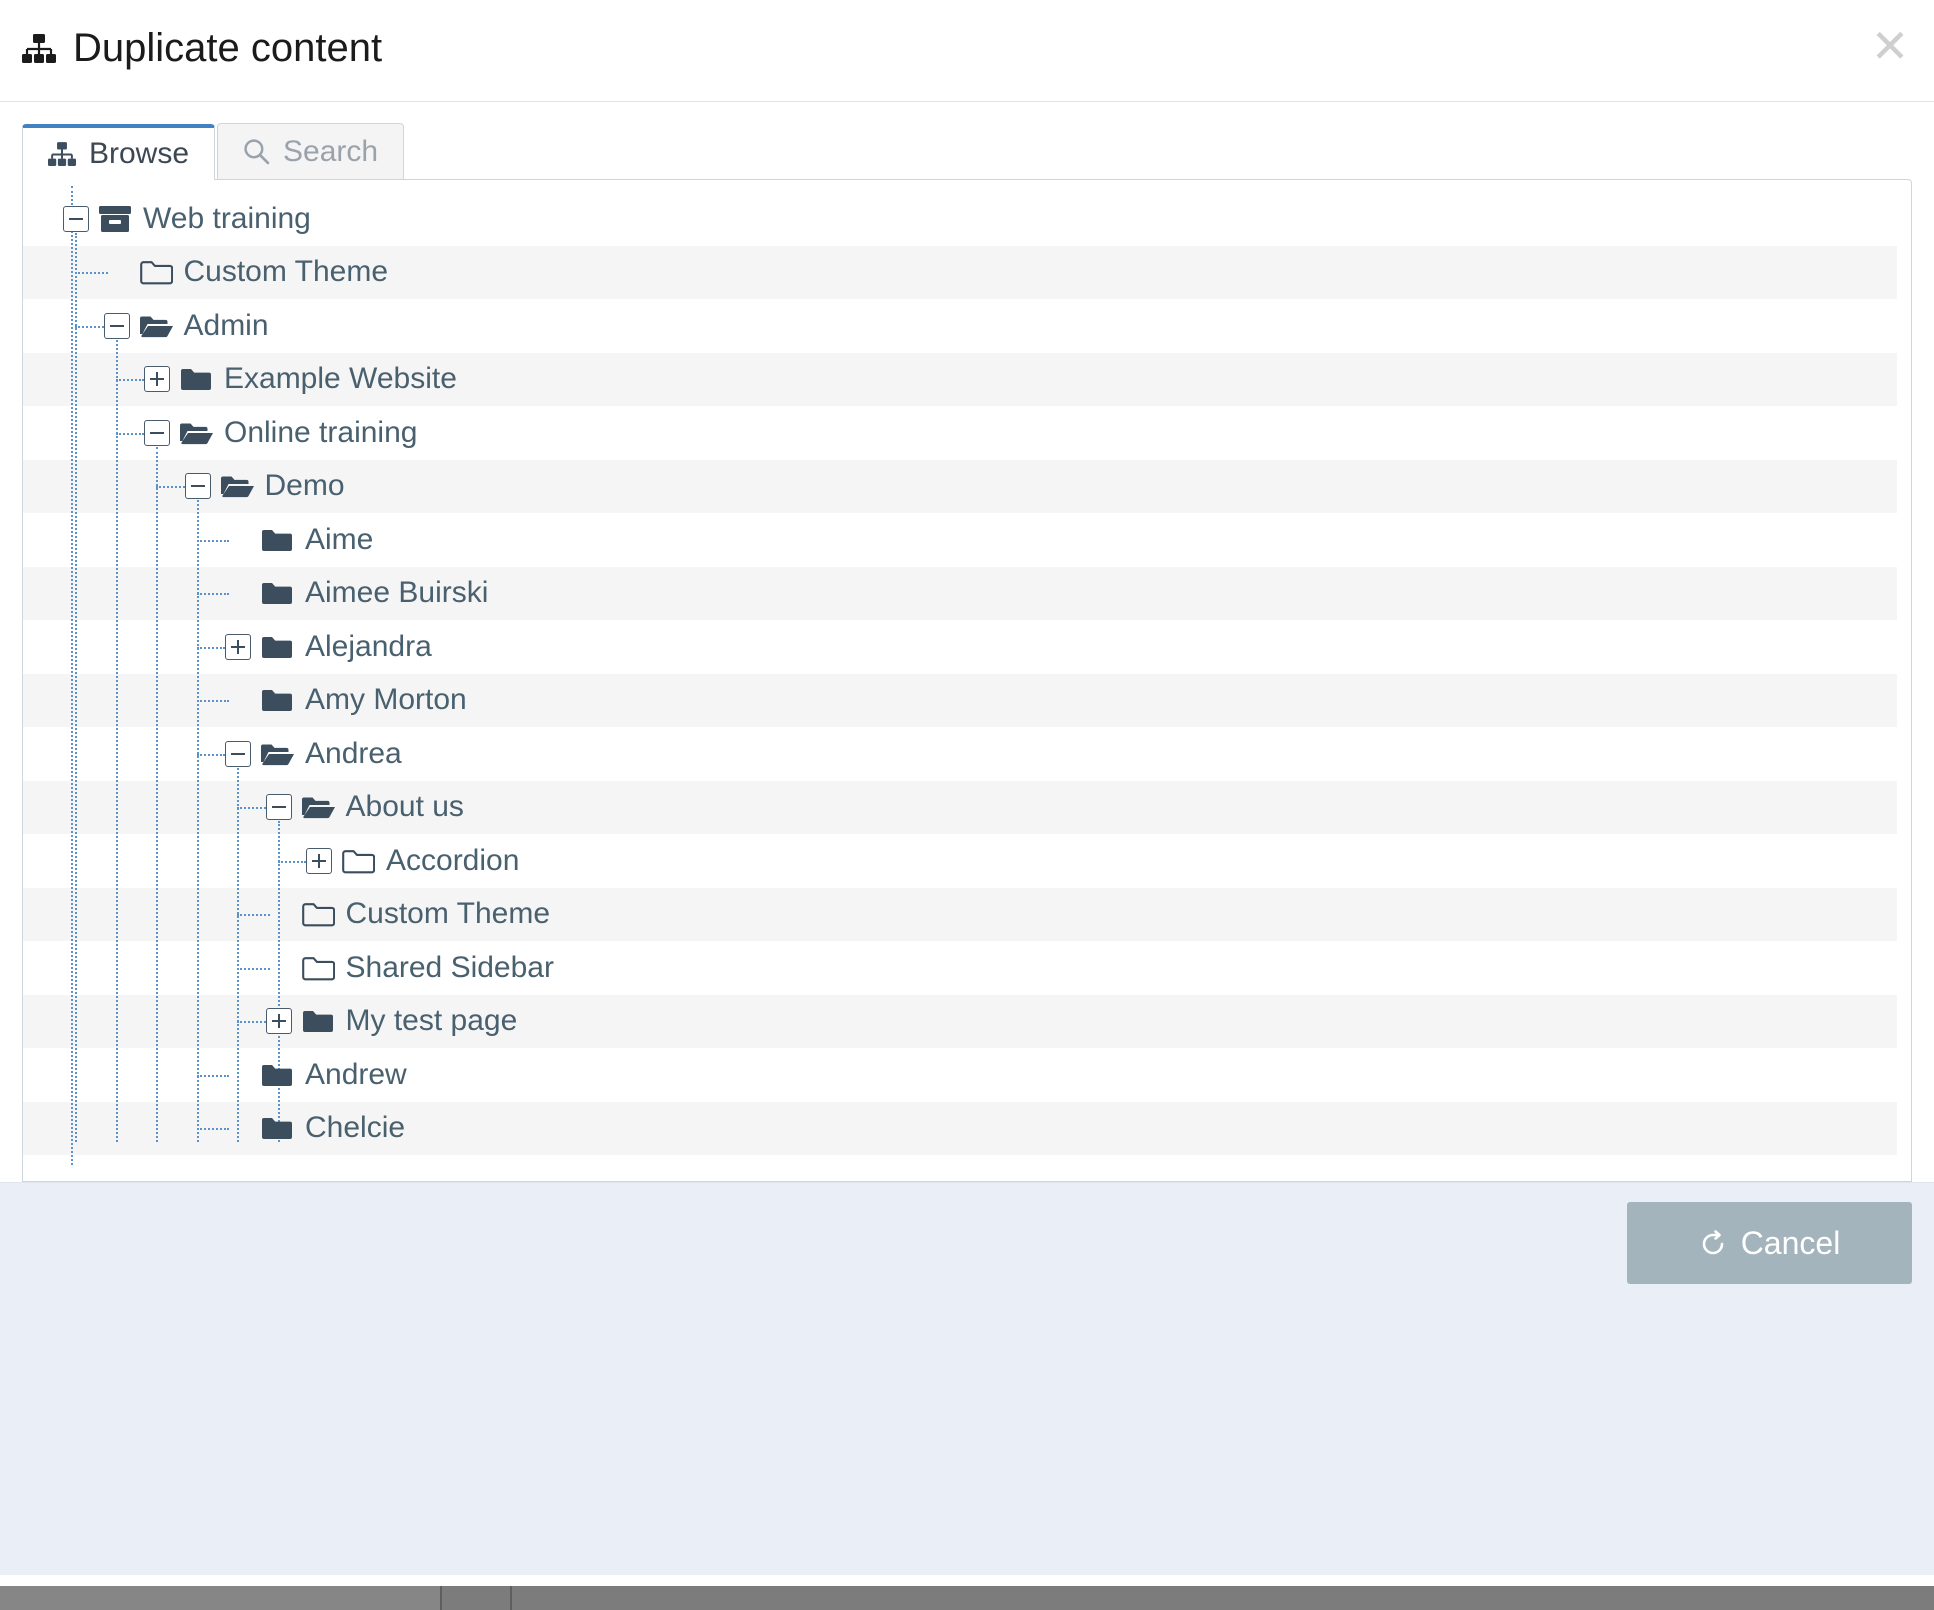 The width and height of the screenshot is (1934, 1610). I want to click on tree-node-label: Chelcie, so click(355, 1128).